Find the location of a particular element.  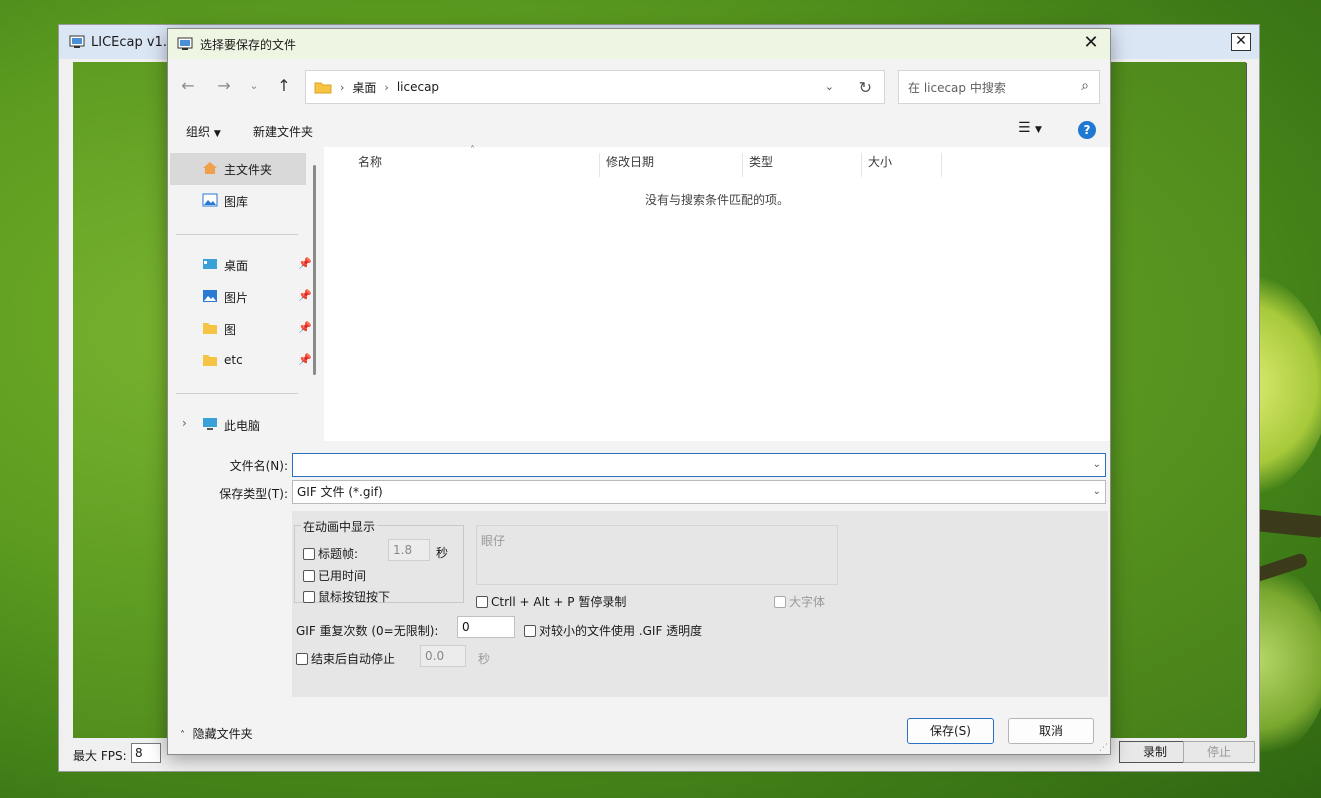

home-icon is located at coordinates (210, 168).